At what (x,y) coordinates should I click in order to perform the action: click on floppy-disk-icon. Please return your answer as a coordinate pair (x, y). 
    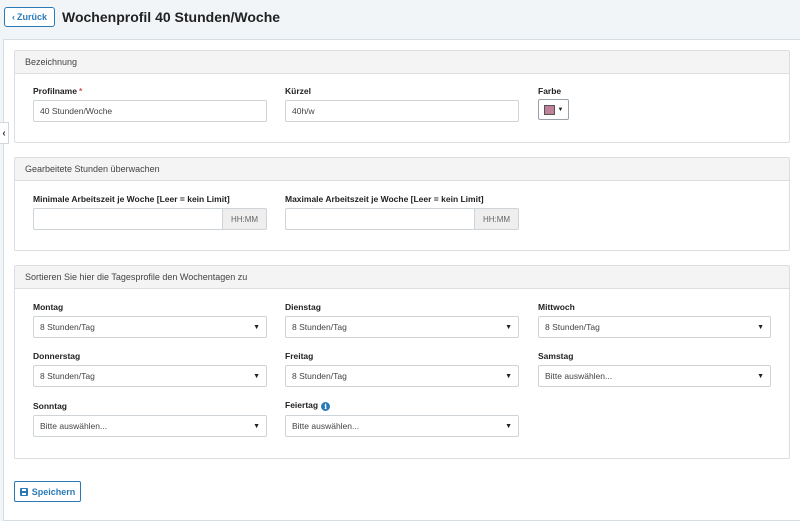
    Looking at the image, I should click on (23, 491).